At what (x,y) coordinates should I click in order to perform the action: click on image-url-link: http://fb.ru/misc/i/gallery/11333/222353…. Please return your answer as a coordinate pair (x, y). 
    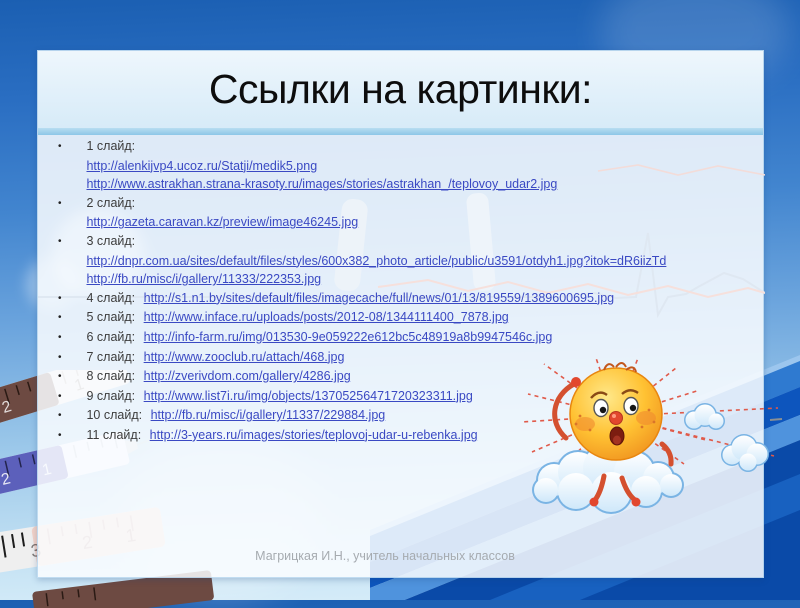
    Looking at the image, I should click on (203, 279).